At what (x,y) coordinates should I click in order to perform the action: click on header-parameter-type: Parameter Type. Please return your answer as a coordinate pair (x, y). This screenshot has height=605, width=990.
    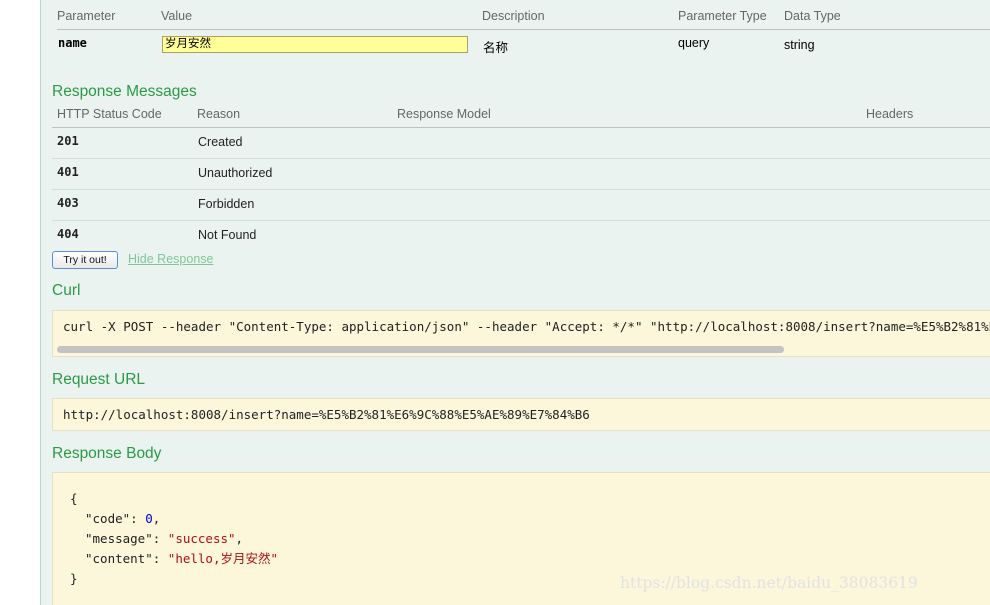
    Looking at the image, I should click on (722, 16).